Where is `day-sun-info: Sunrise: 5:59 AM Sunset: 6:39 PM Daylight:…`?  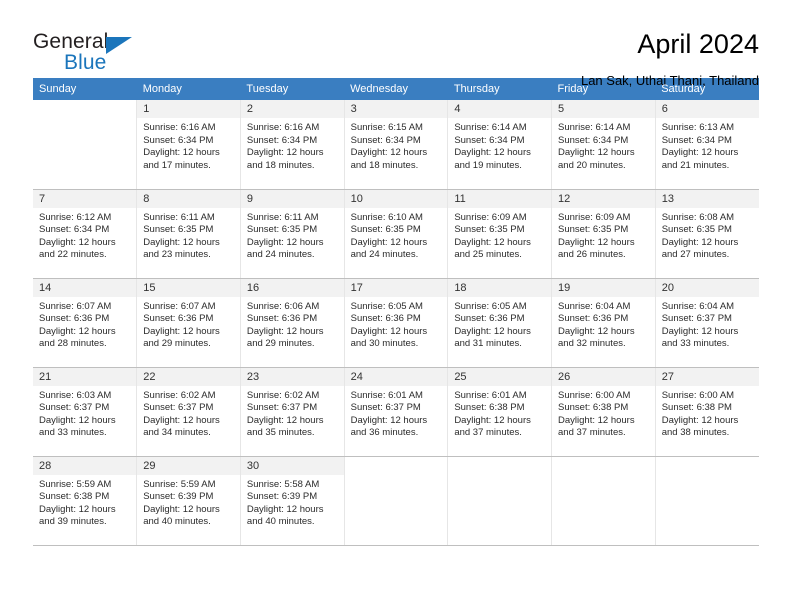
day-sun-info: Sunrise: 5:59 AM Sunset: 6:39 PM Daylight:… is located at coordinates (188, 502).